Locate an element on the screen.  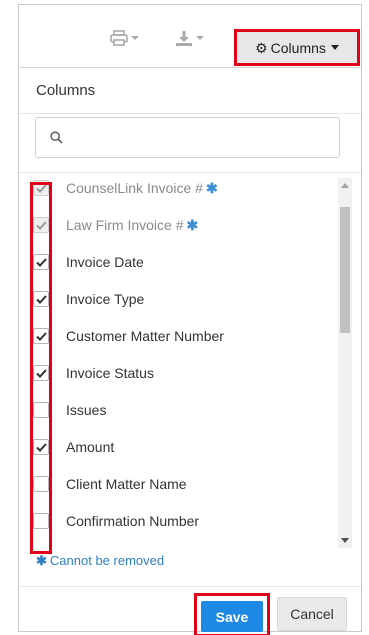
columns-button: ⚙ Columns is located at coordinates (297, 47).